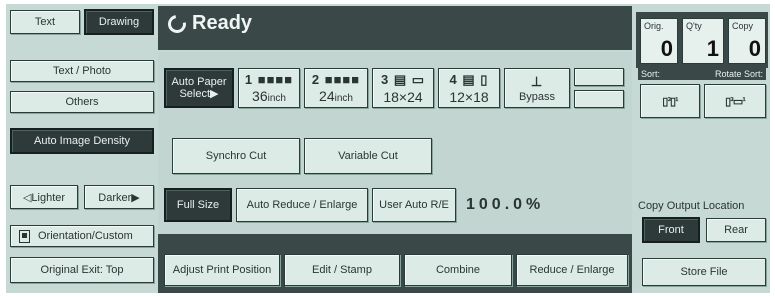 The image size is (775, 297). I want to click on auto-reduce-enlarge-button: Auto Reduce / Enlarge, so click(302, 205).